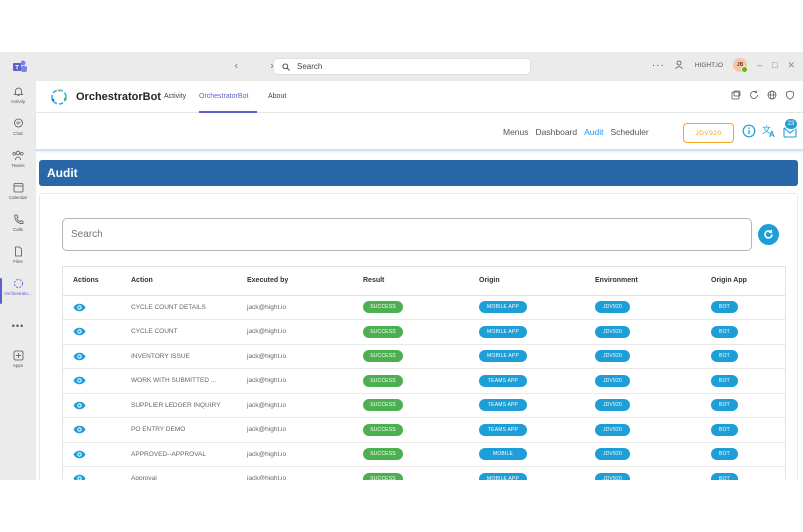  I want to click on refresh-button, so click(768, 234).